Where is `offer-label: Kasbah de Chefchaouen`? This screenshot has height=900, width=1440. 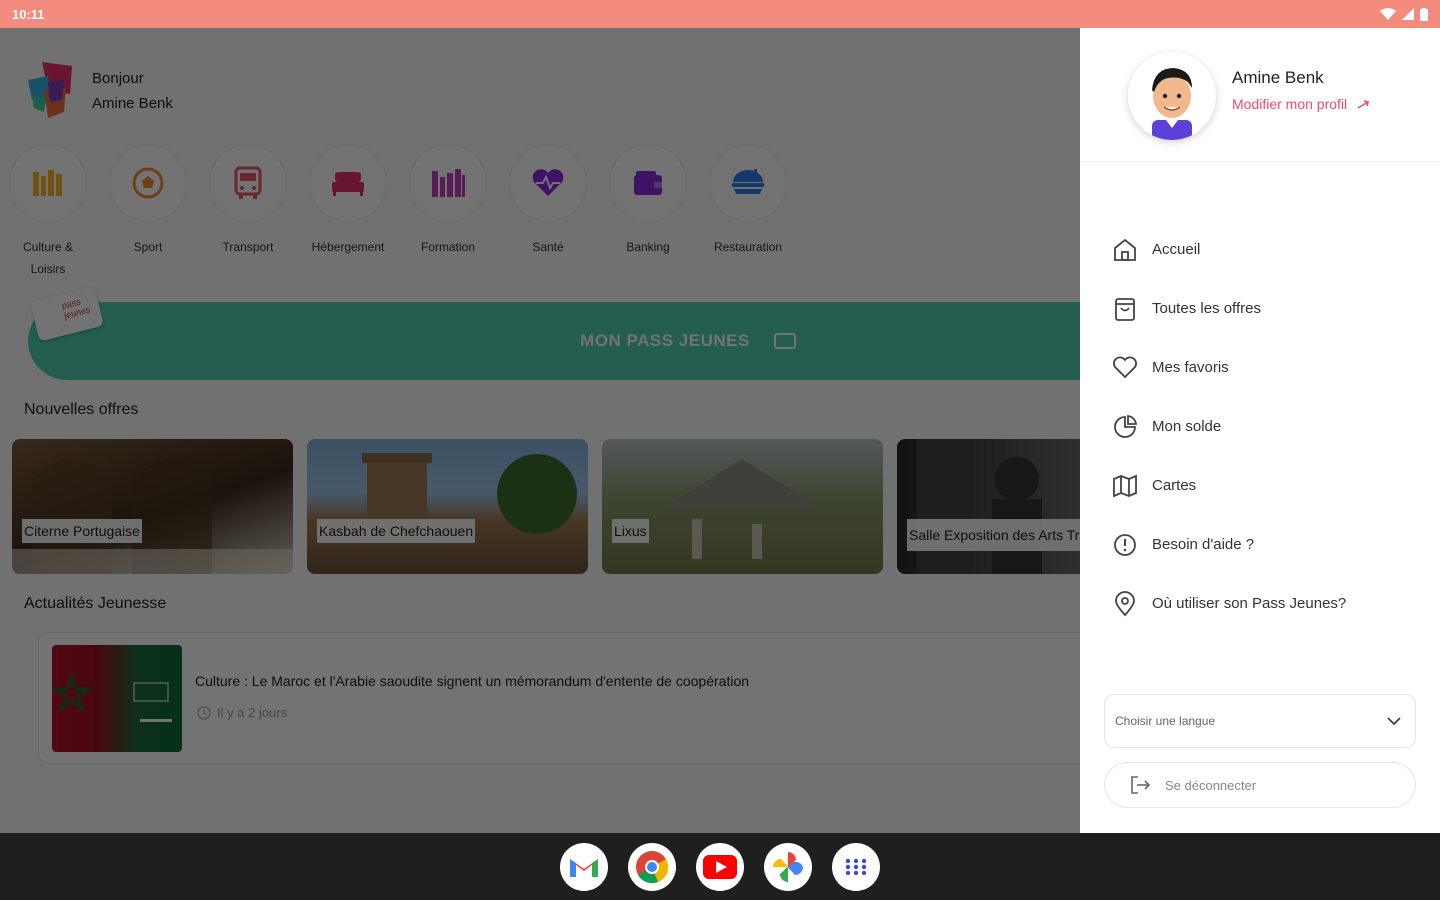 offer-label: Kasbah de Chefchaouen is located at coordinates (396, 531).